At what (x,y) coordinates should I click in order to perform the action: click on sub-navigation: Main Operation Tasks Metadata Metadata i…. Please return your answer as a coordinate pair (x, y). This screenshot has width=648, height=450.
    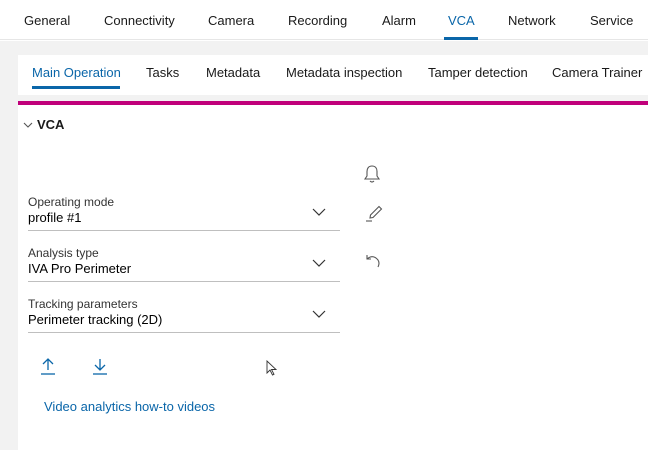
    Looking at the image, I should click on (333, 75).